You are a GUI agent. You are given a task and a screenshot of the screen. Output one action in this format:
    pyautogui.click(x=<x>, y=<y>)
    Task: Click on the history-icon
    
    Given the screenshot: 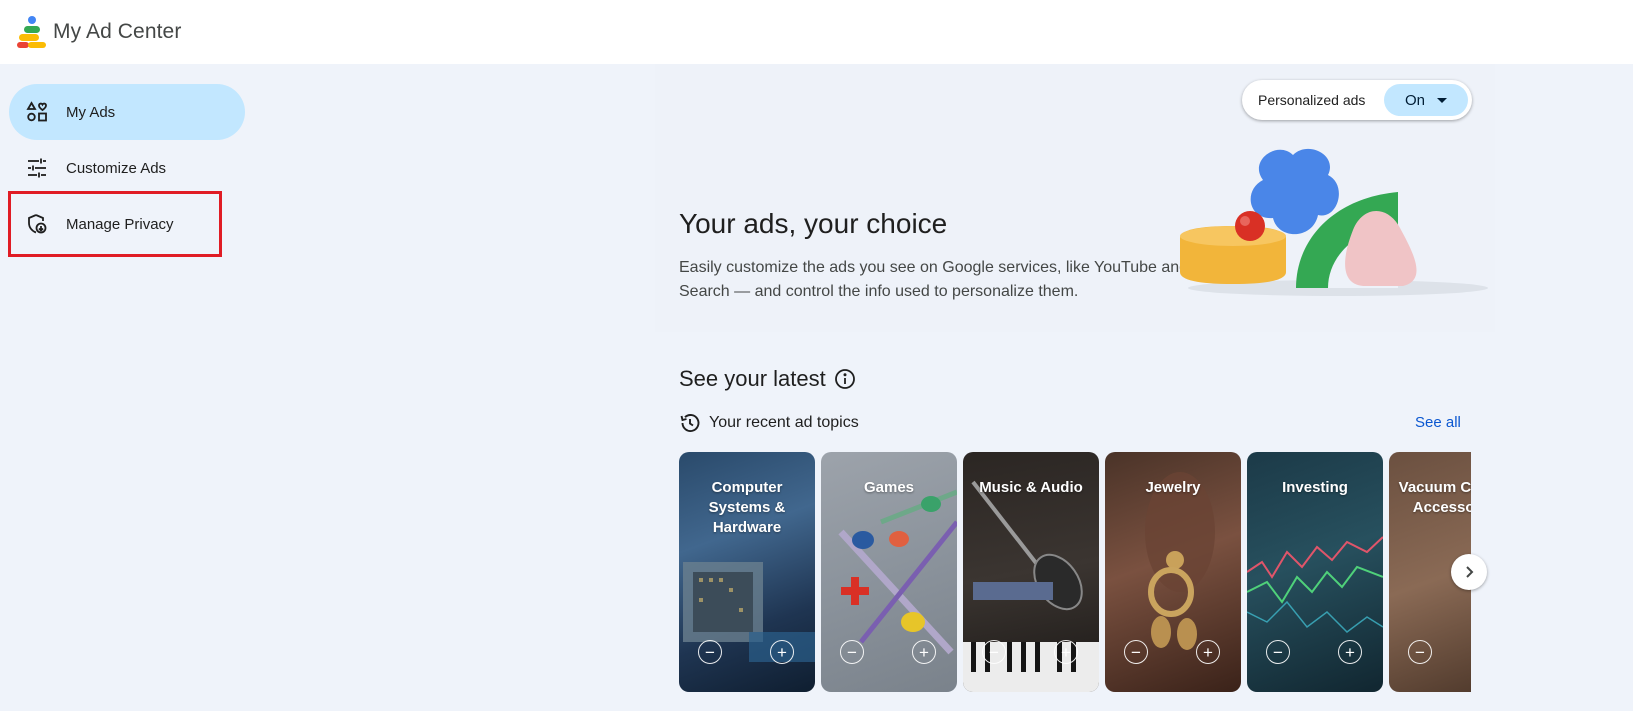 What is the action you would take?
    pyautogui.click(x=690, y=423)
    